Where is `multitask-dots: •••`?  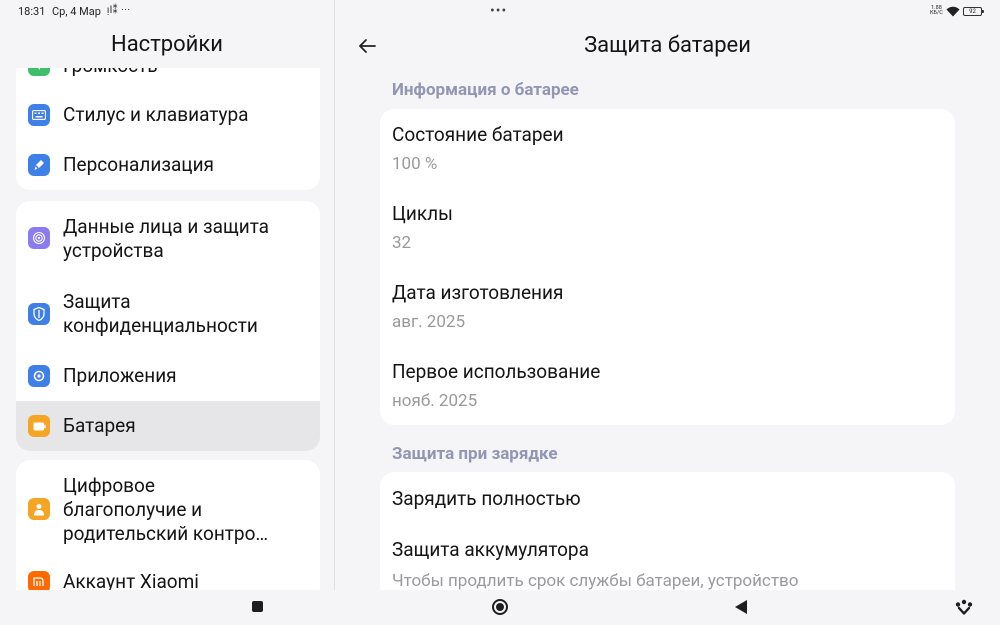
multitask-dots: ••• is located at coordinates (498, 11).